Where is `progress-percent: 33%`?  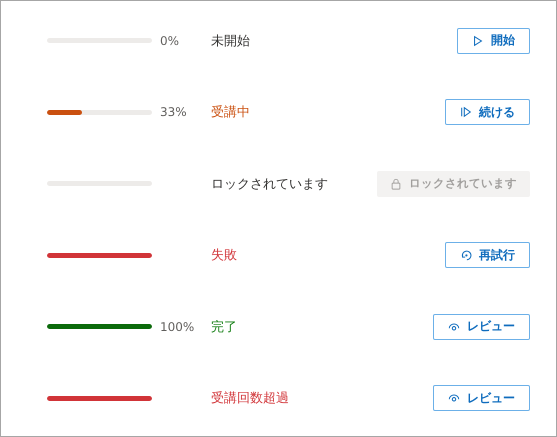
progress-percent: 33% is located at coordinates (173, 112).